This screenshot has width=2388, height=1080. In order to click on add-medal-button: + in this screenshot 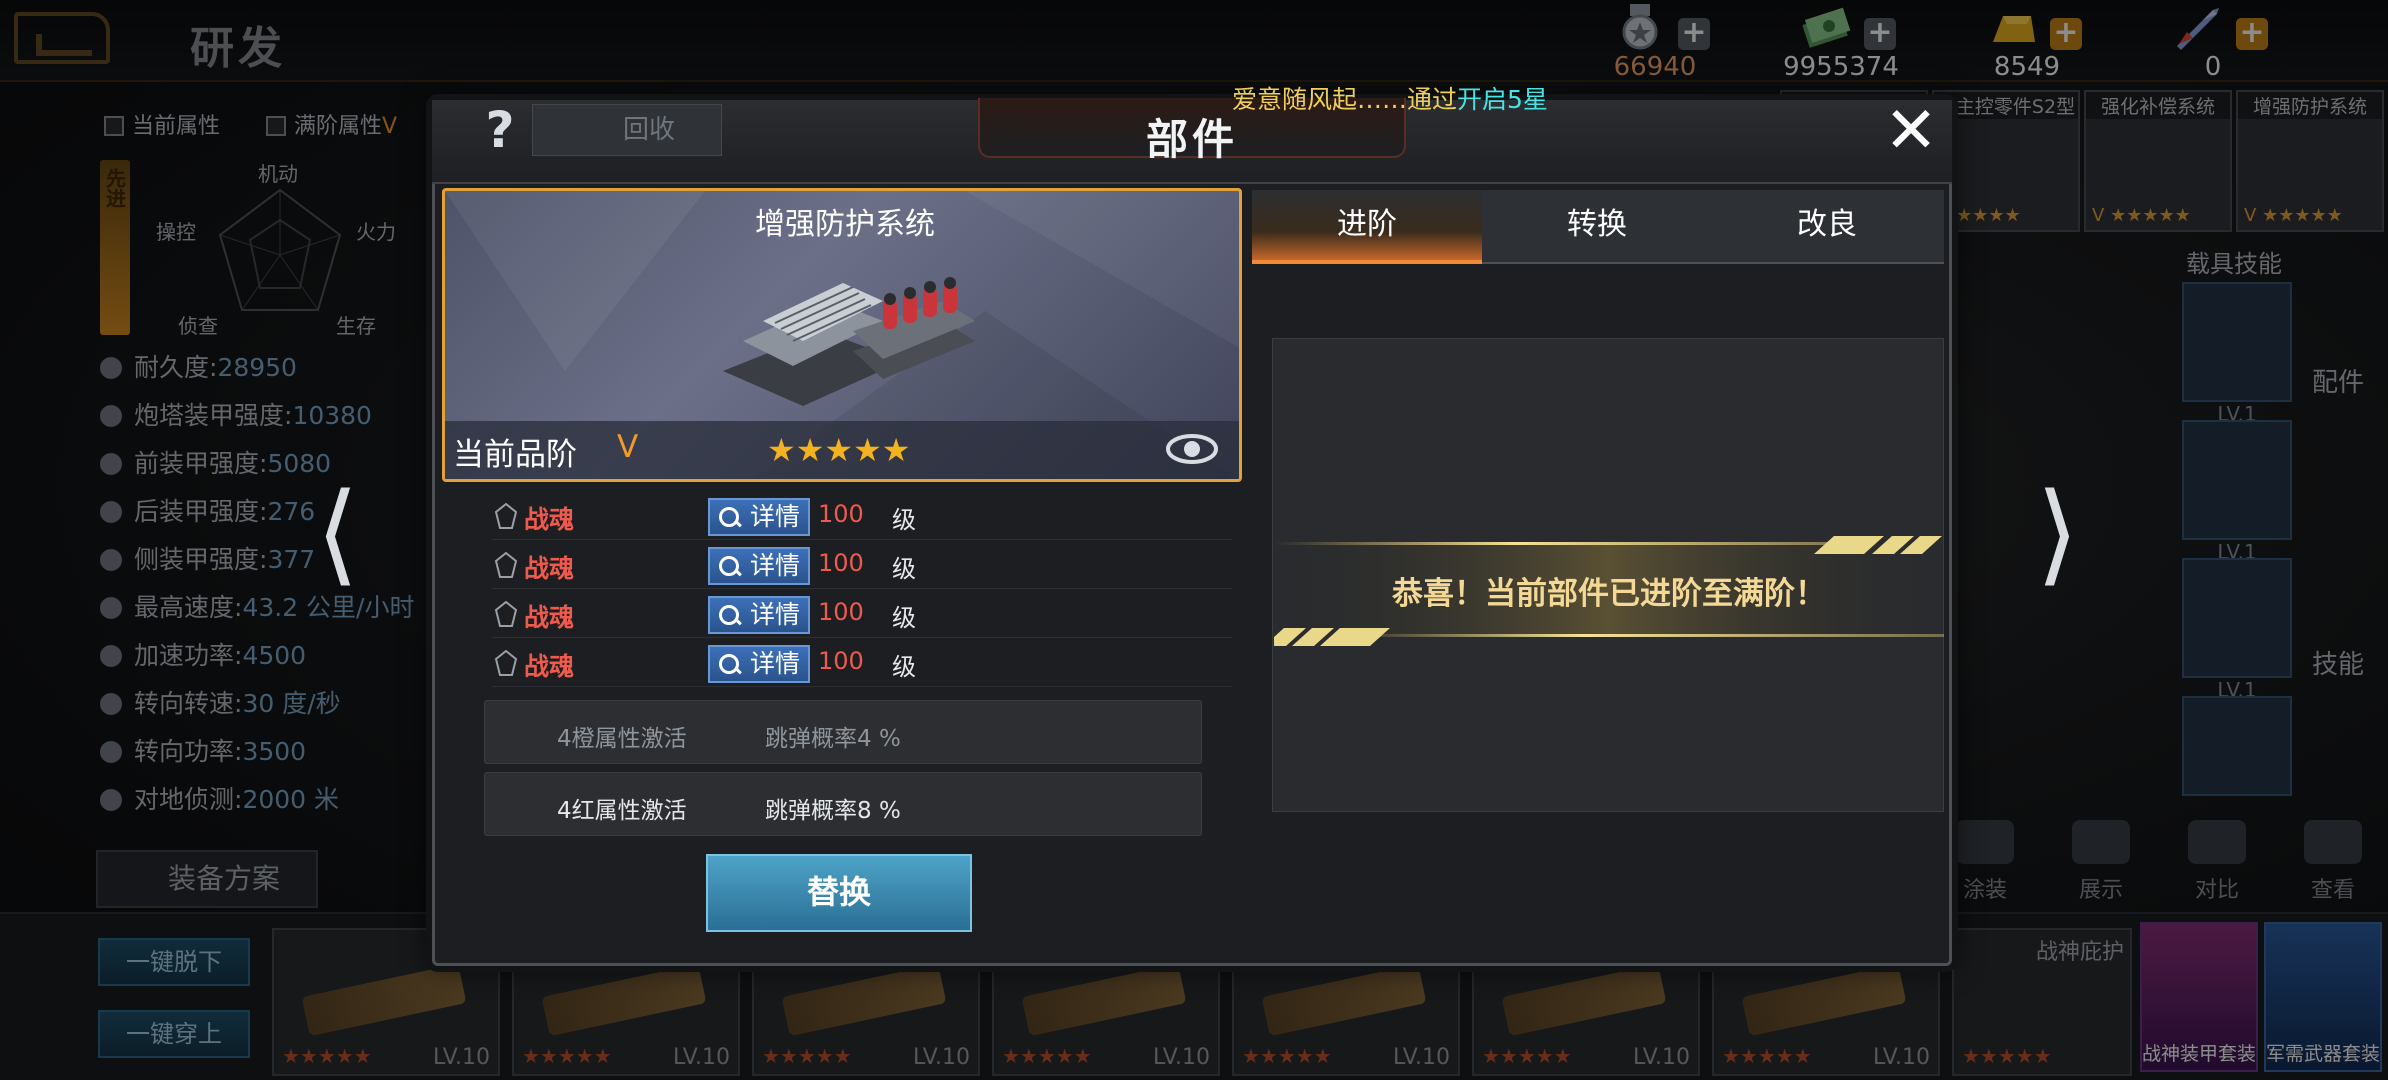, I will do `click(1694, 34)`.